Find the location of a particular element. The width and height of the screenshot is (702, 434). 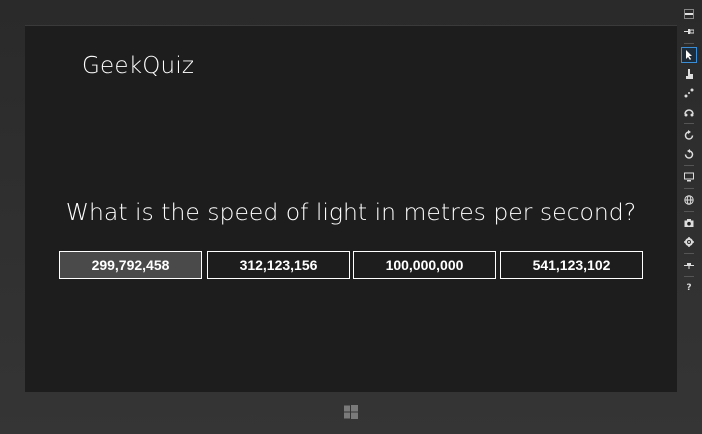

rotate-clockwise-icon is located at coordinates (689, 135).